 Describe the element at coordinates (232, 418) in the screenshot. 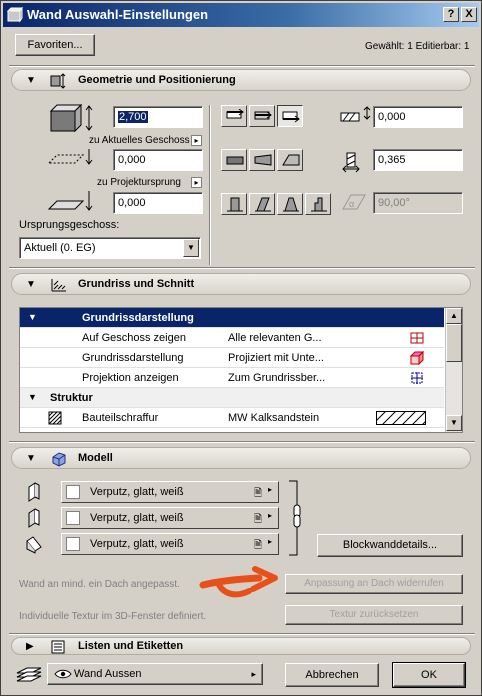

I see `table-row: Bauteilschraffur MW Kalksandstein` at that location.